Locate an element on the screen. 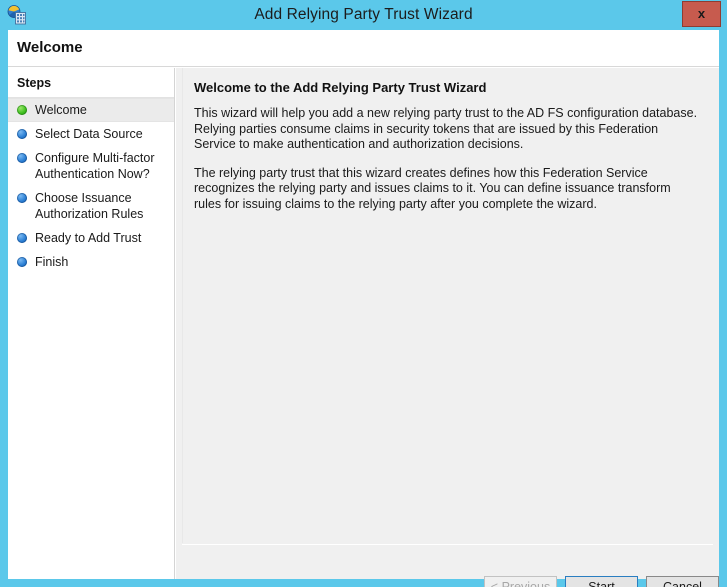 The height and width of the screenshot is (587, 727). sidebar-step-label: Finish is located at coordinates (52, 262).